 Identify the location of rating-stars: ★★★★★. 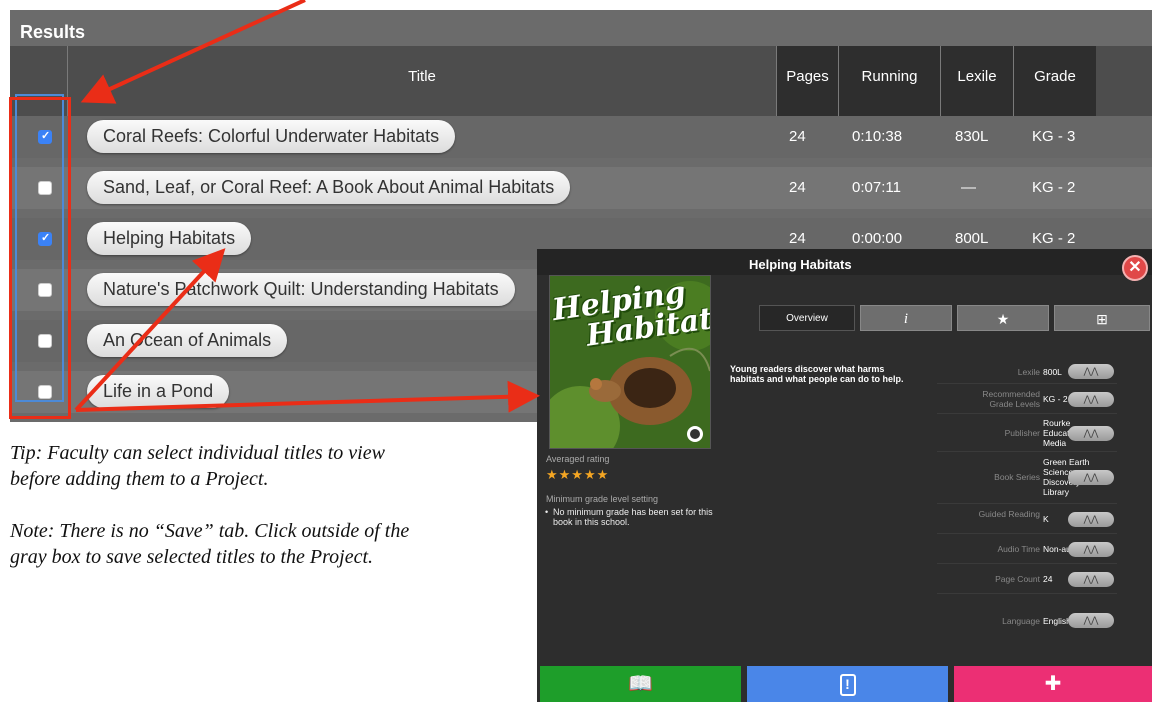
(578, 474).